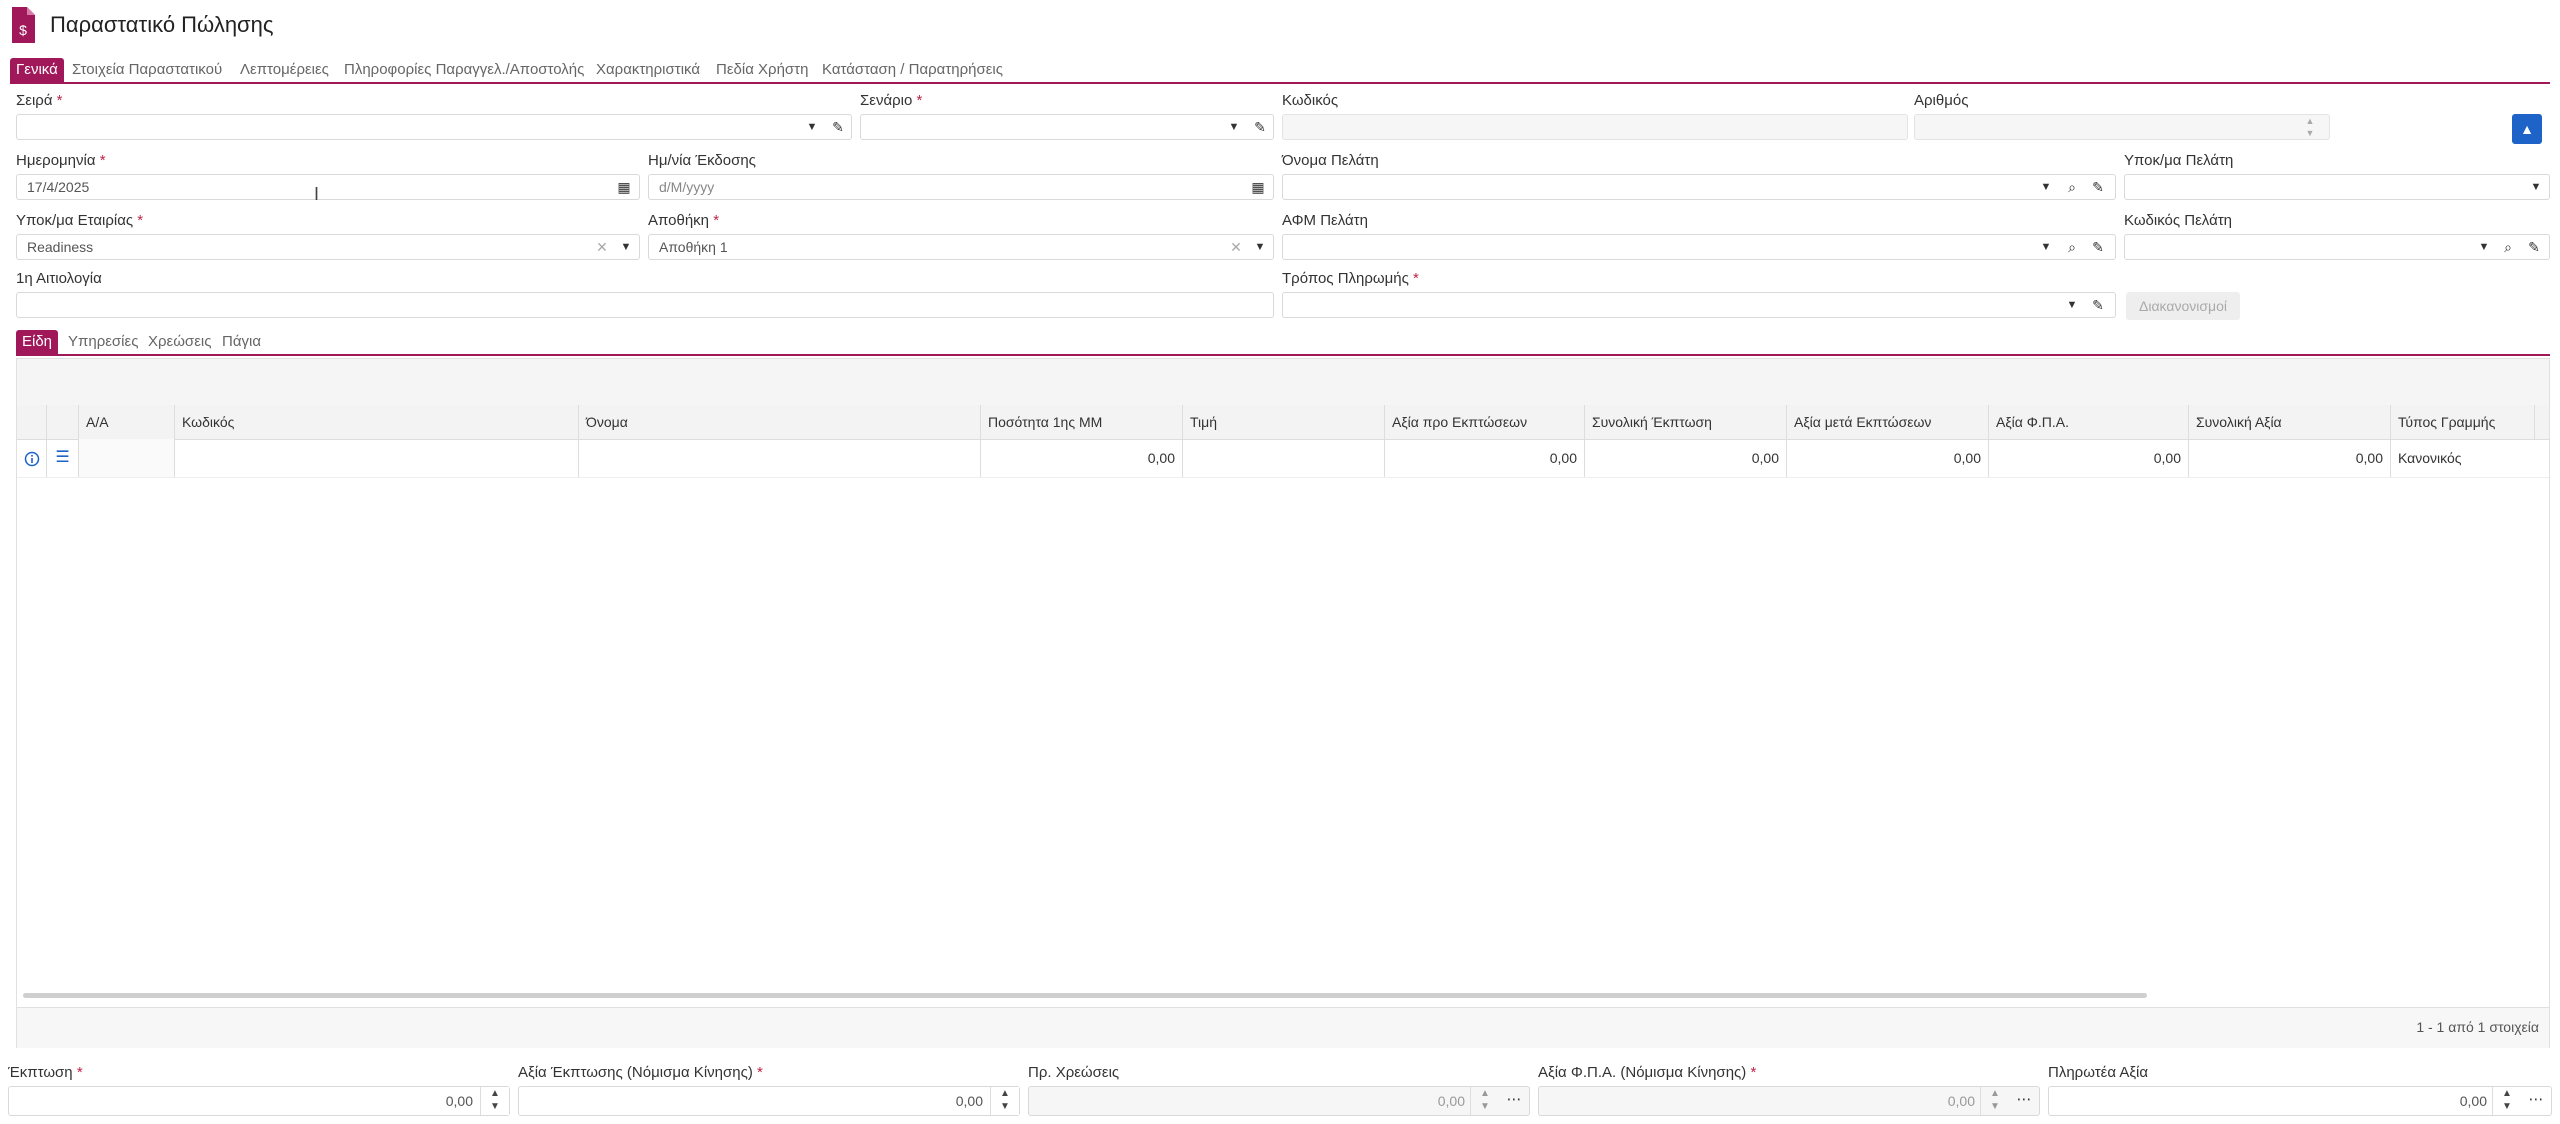 The image size is (2560, 1124). I want to click on diakanonismoi-button: Διακανονισμοί, so click(2183, 306).